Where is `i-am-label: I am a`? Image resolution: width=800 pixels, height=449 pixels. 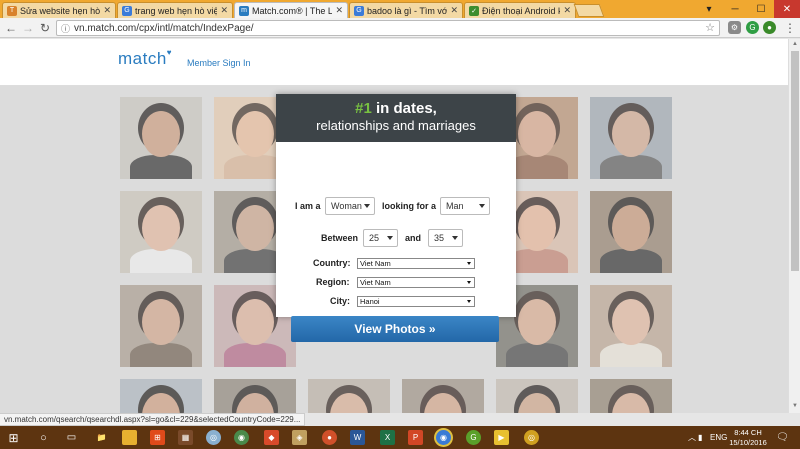 i-am-label: I am a is located at coordinates (308, 206).